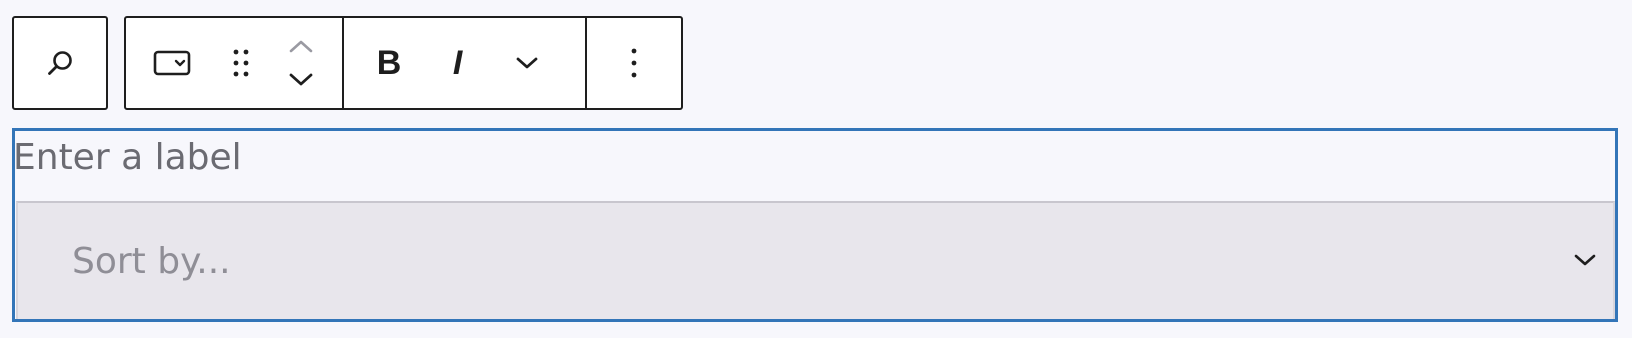  I want to click on move-up-button, so click(301, 46).